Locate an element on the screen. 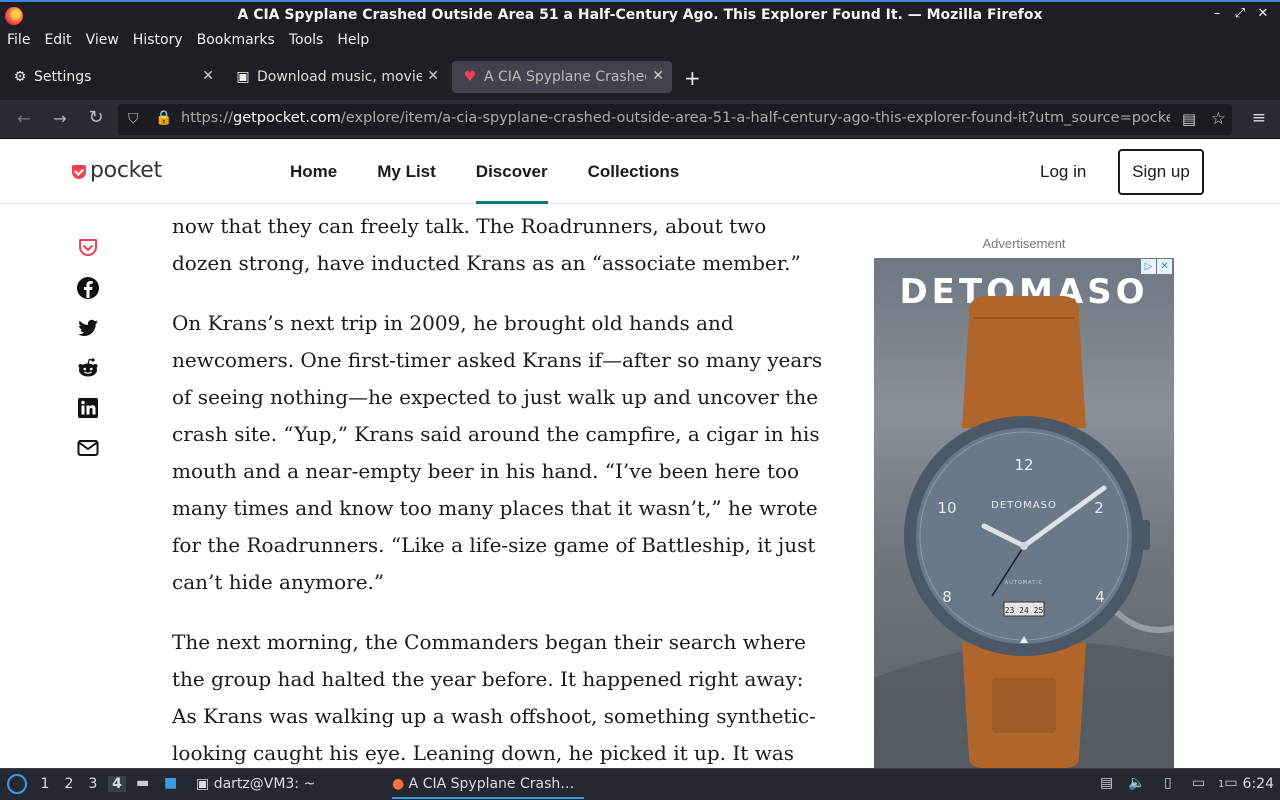 The height and width of the screenshot is (800, 1280). pocket-logo: pocket is located at coordinates (117, 170).